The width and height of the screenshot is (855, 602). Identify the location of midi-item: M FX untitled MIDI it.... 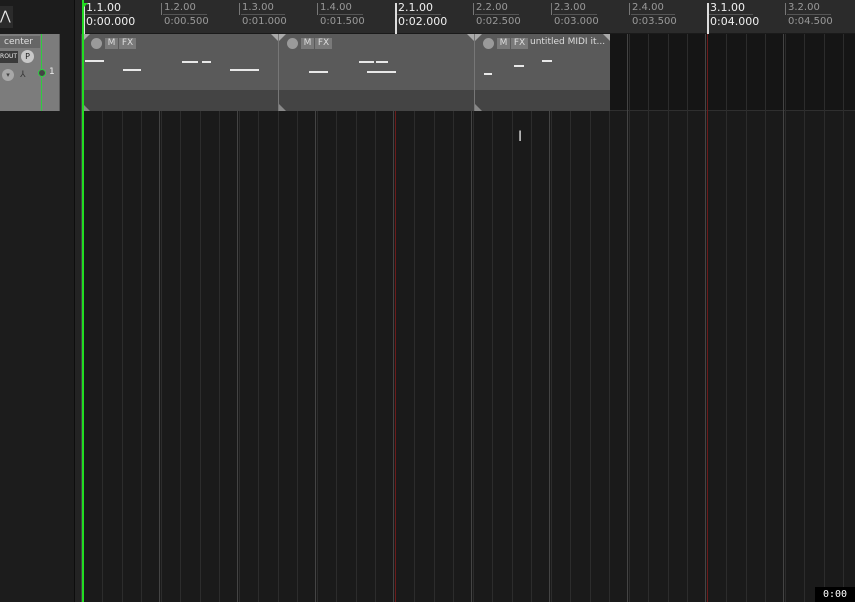
(542, 72).